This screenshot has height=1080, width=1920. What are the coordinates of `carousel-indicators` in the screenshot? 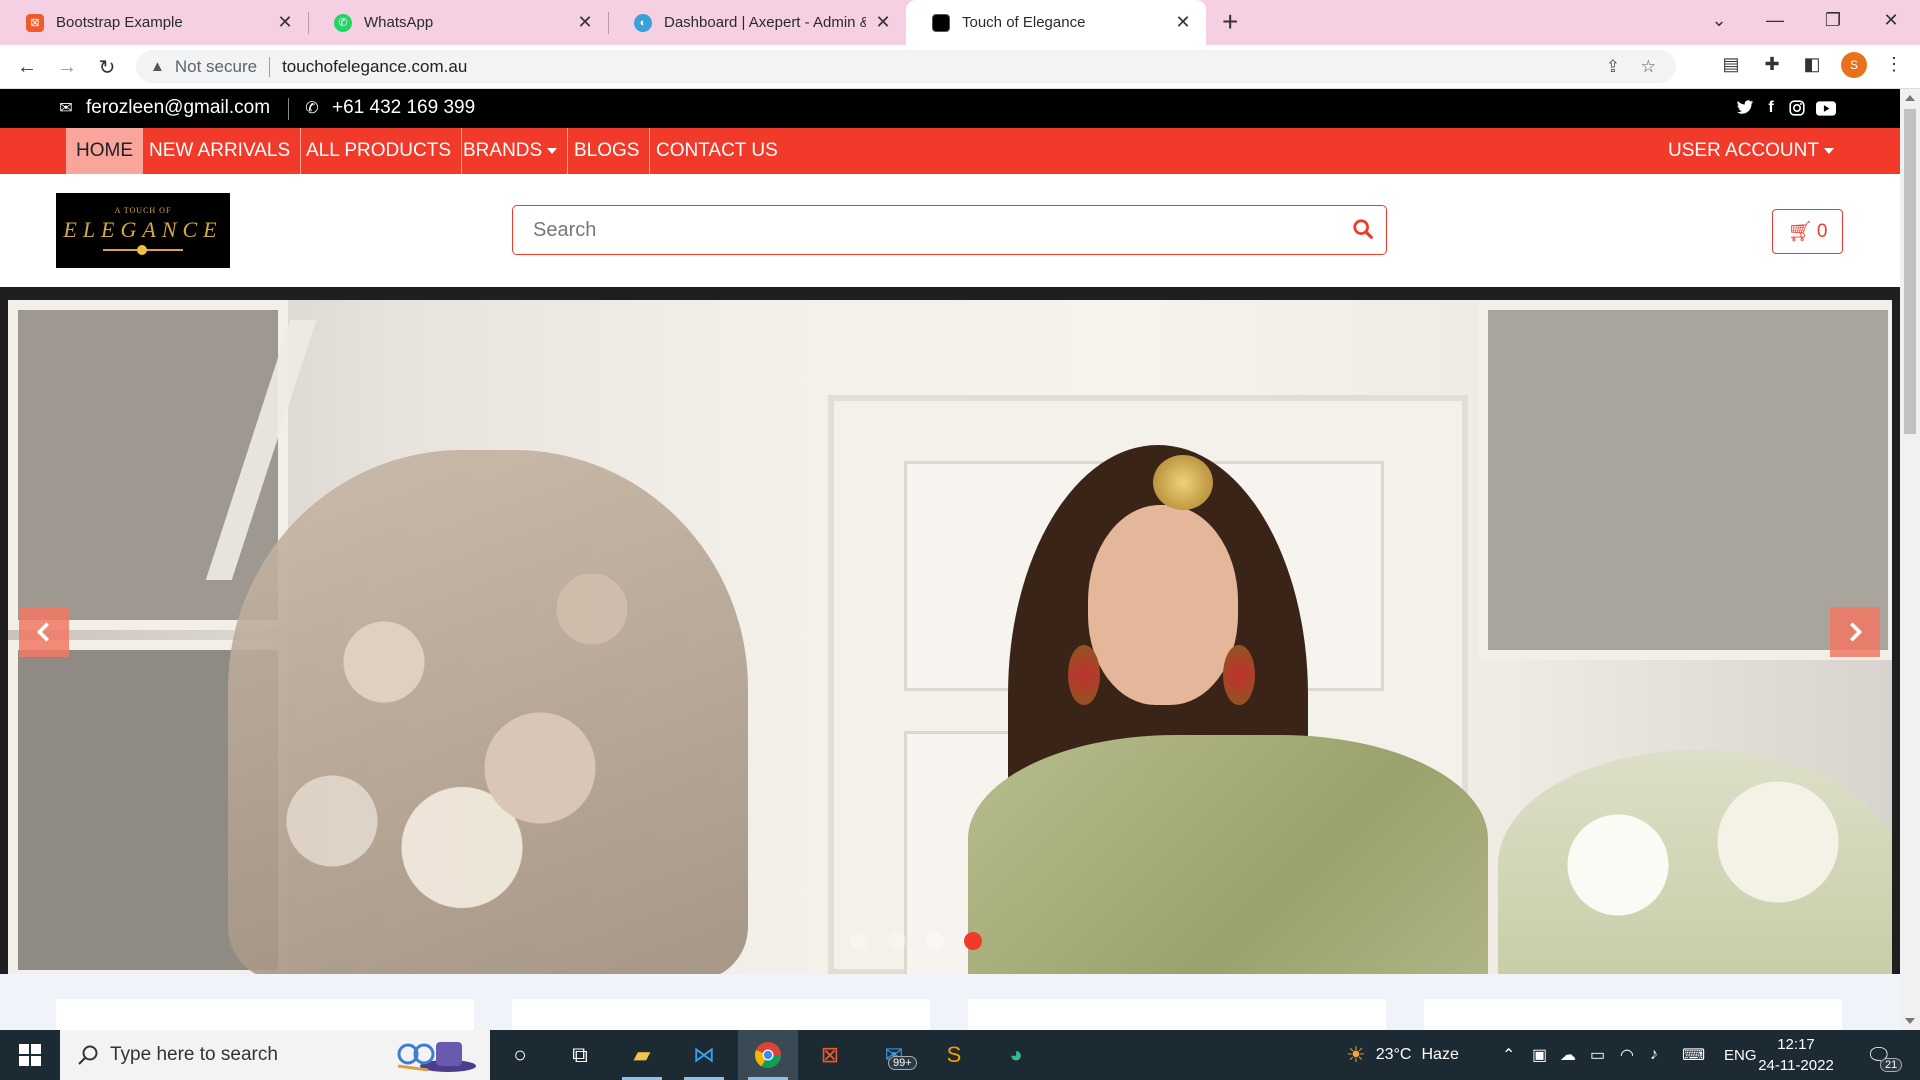 It's located at (916, 941).